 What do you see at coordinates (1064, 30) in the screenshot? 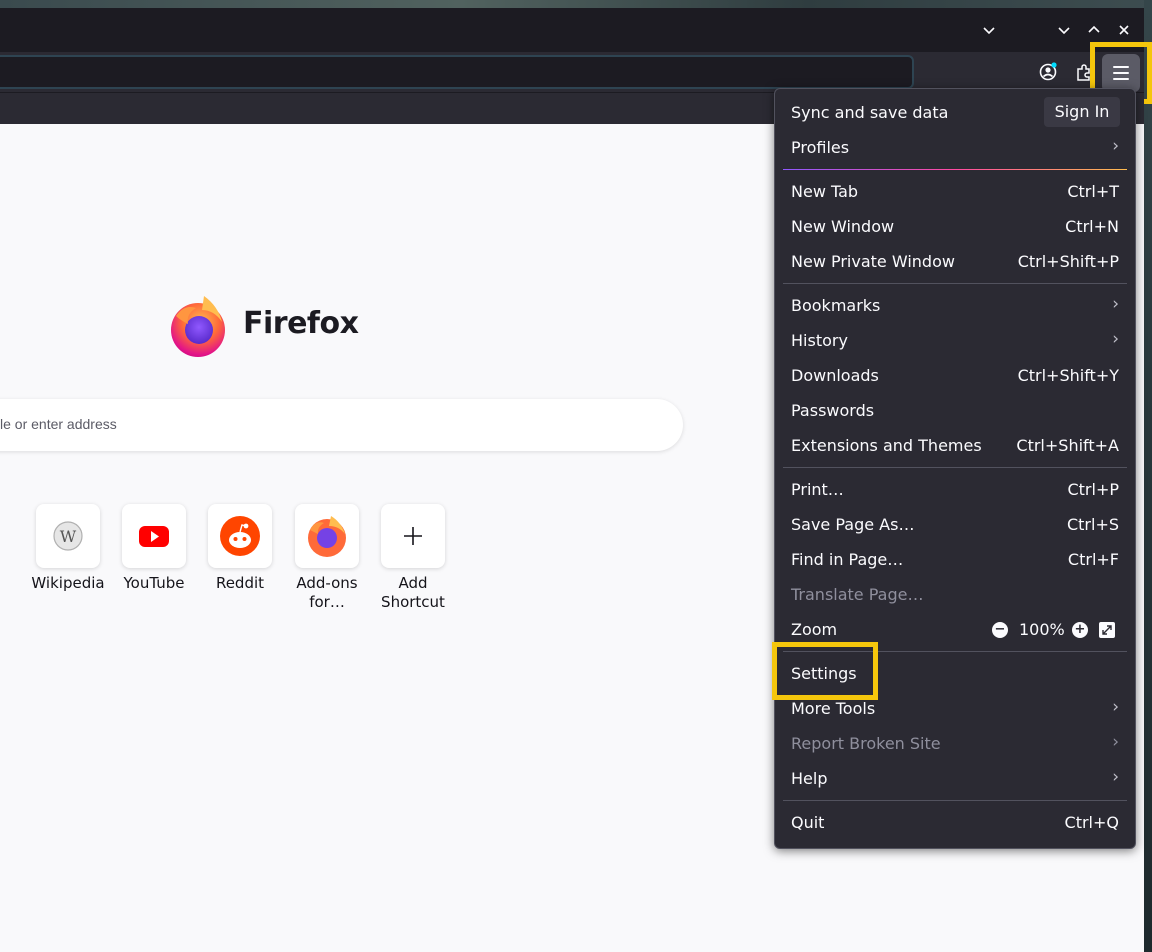
I see `minimize-icon` at bounding box center [1064, 30].